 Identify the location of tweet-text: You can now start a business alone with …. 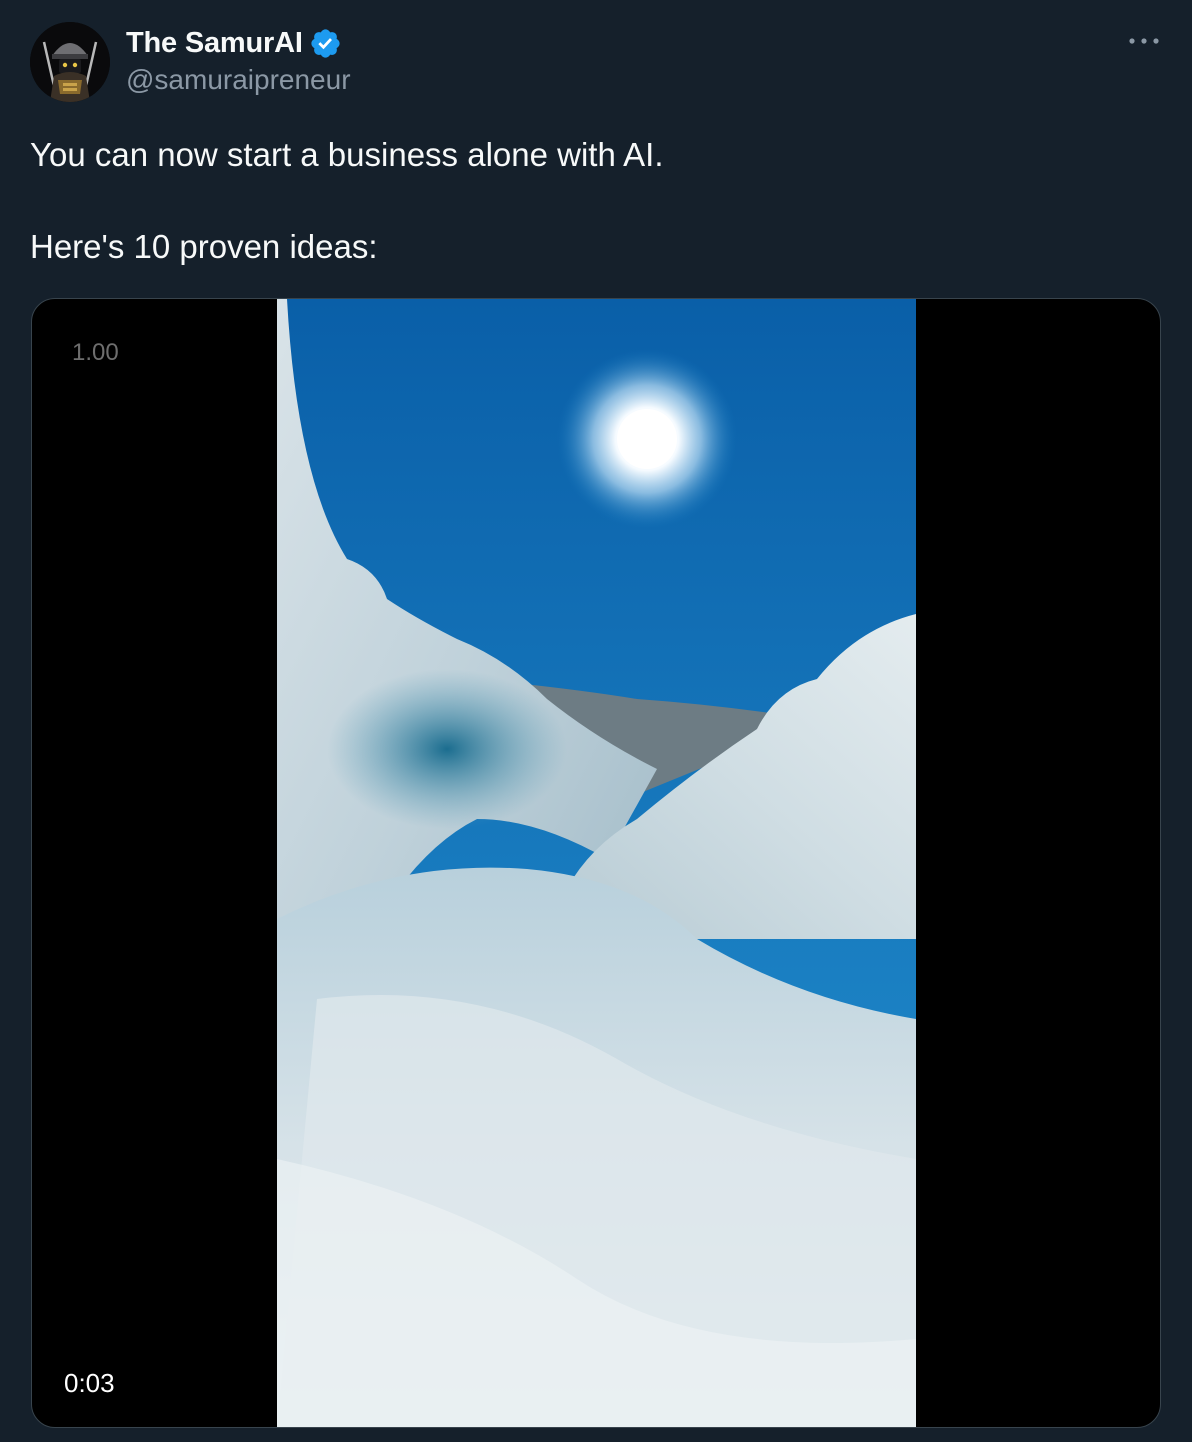
(347, 200).